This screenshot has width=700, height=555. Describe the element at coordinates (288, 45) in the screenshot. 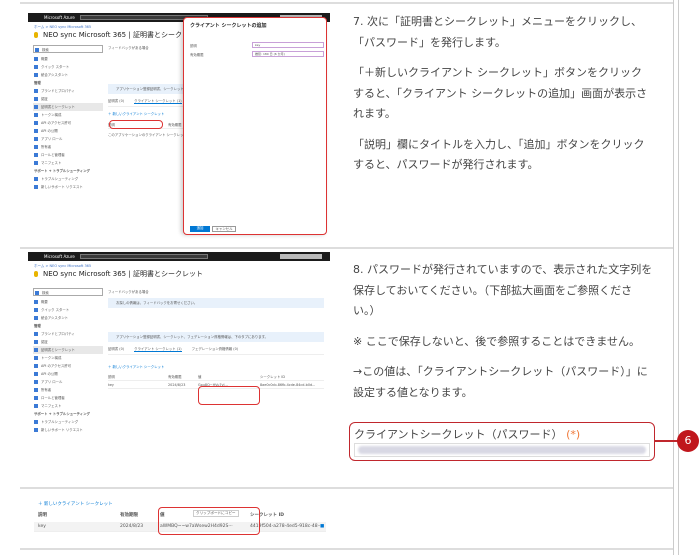

I see `desc-input: key` at that location.